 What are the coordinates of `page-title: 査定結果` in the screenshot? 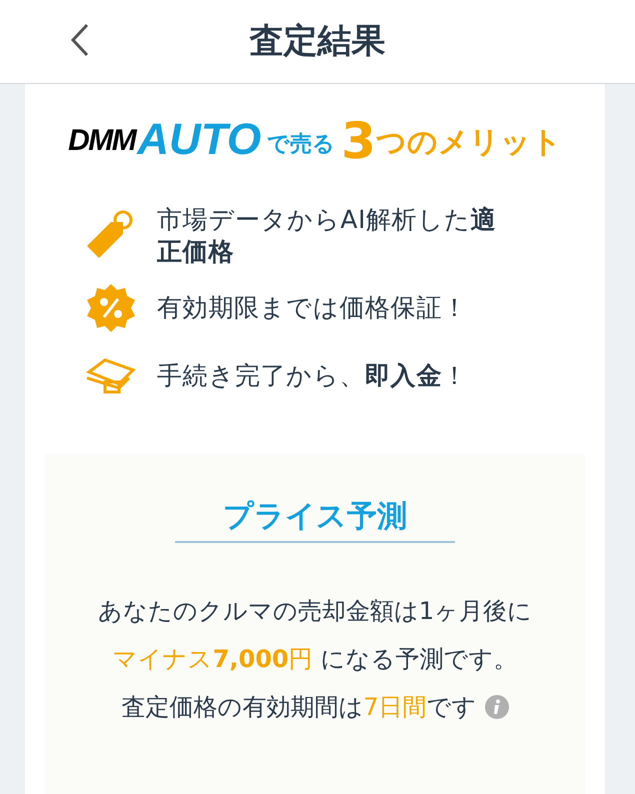 It's located at (318, 41).